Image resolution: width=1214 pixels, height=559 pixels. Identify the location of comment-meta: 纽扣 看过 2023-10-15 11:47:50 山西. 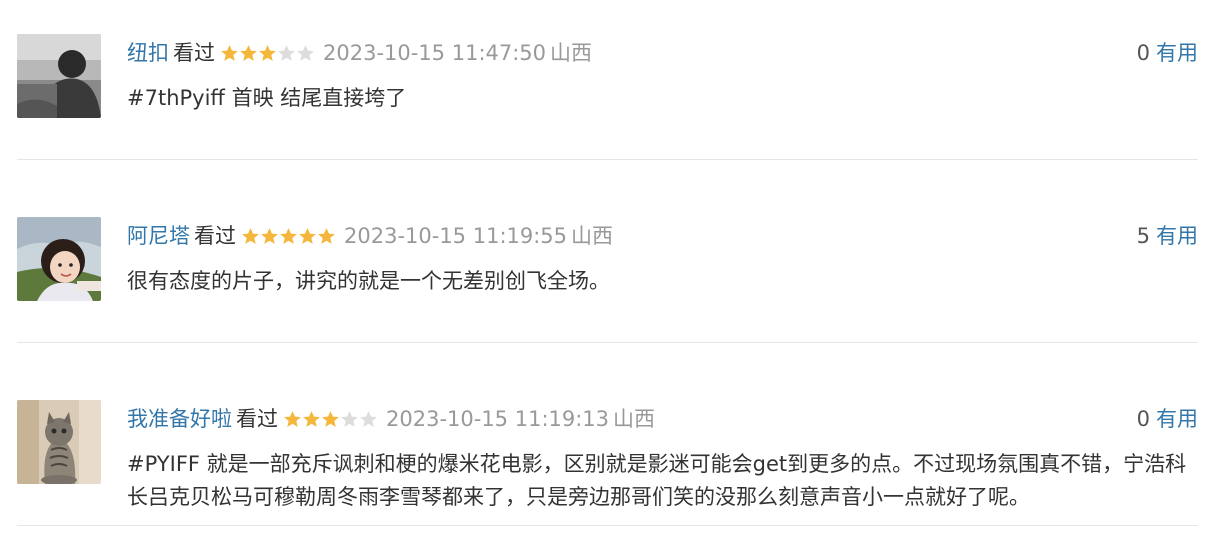
(359, 53).